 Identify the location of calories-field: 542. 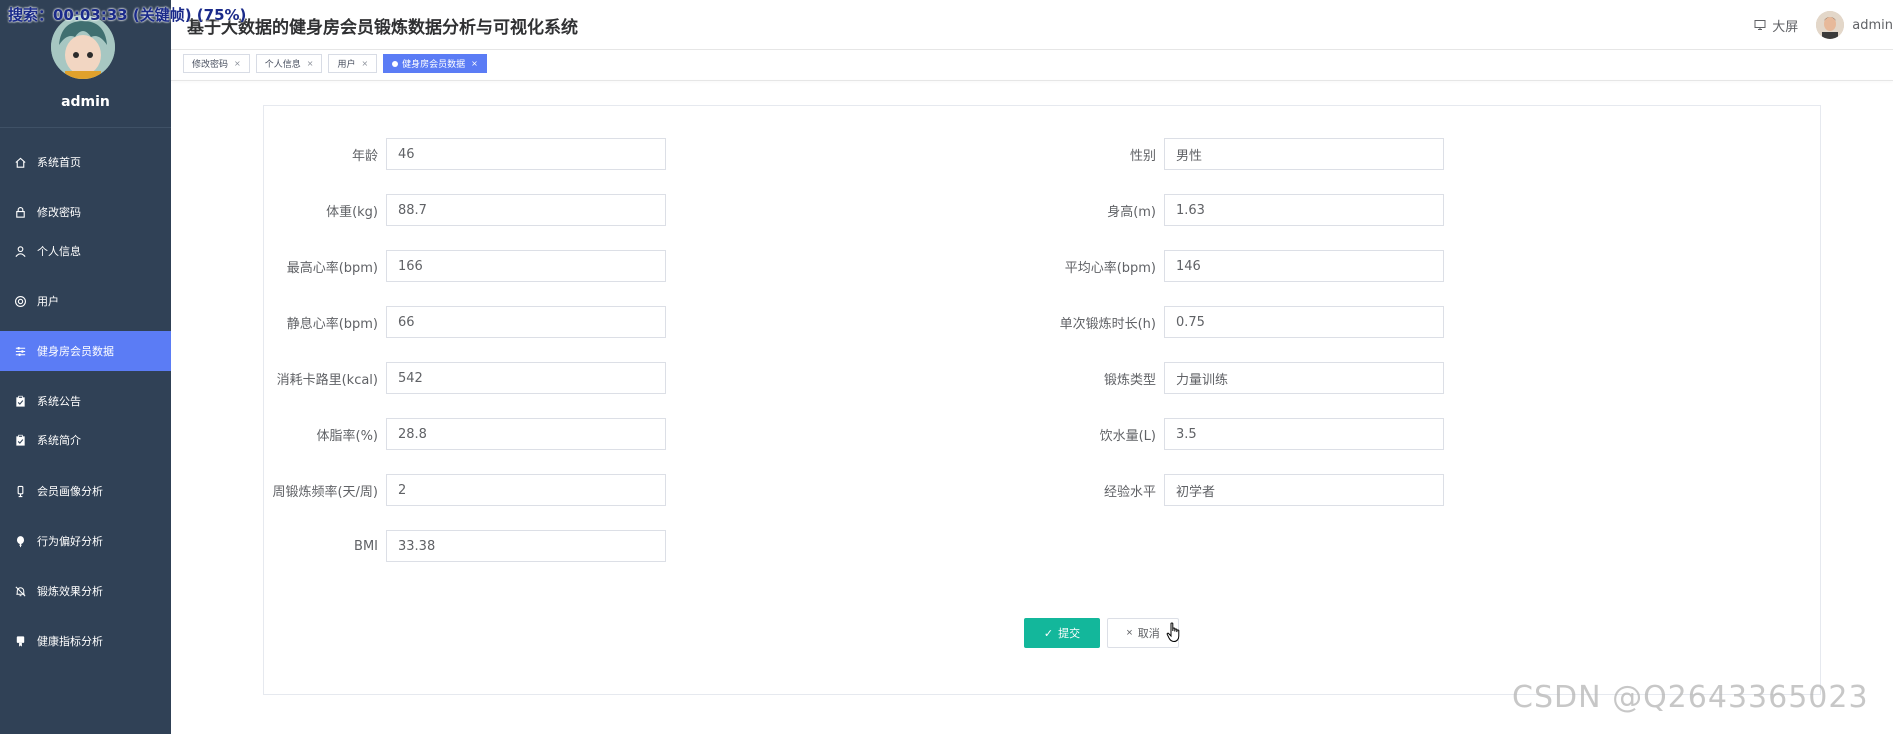
(526, 378).